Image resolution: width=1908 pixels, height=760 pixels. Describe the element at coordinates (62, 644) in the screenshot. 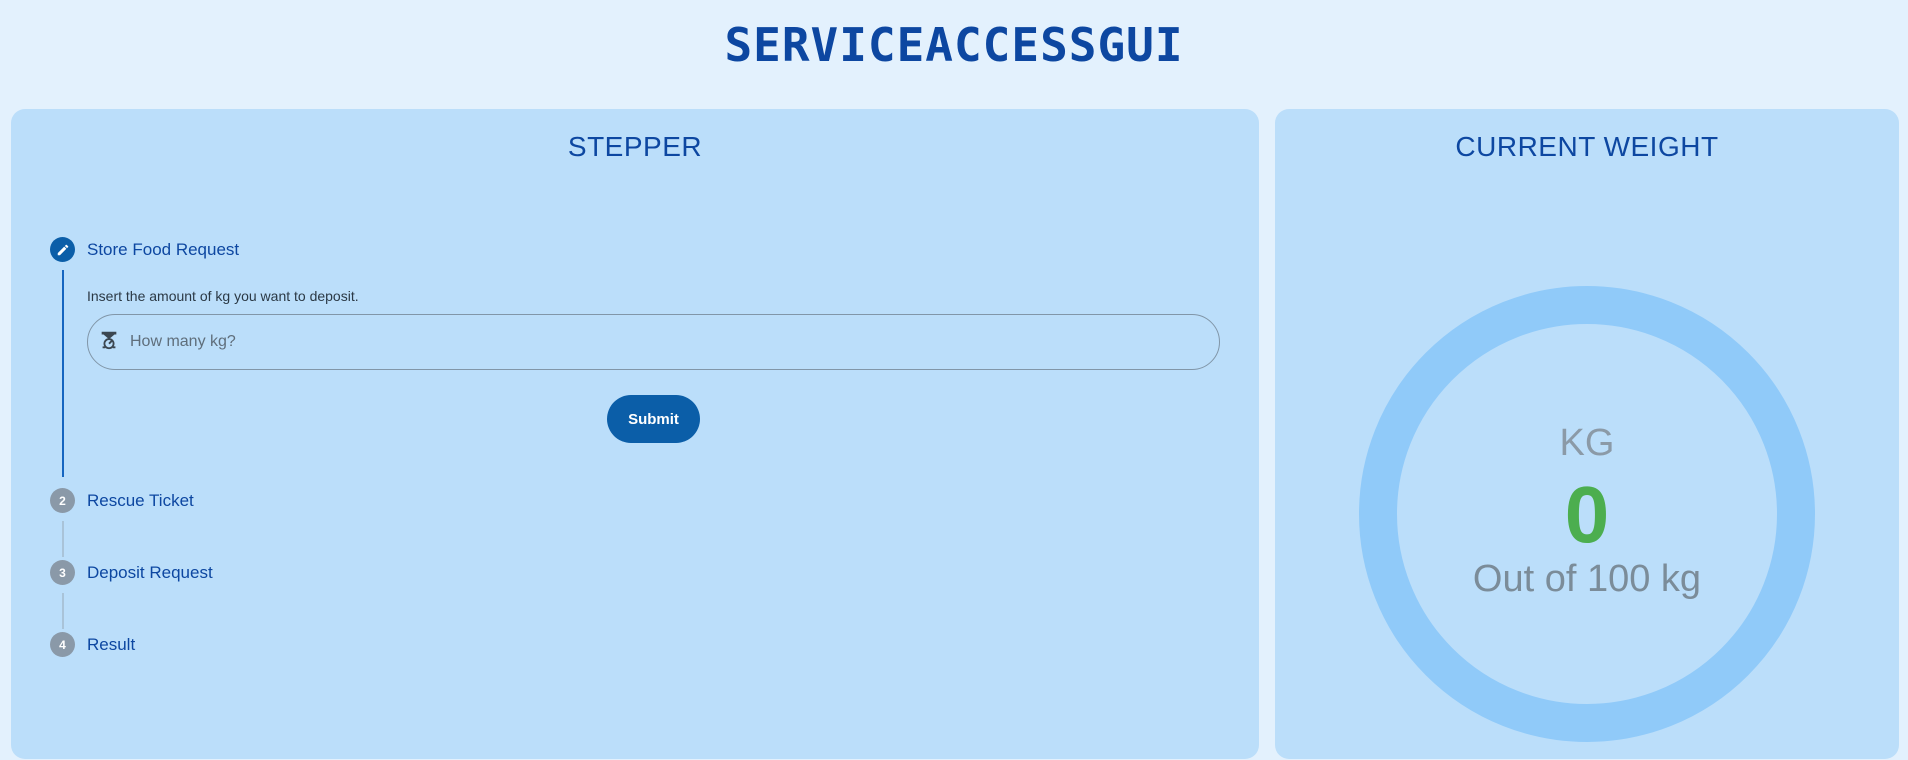

I see `step-number: 4` at that location.